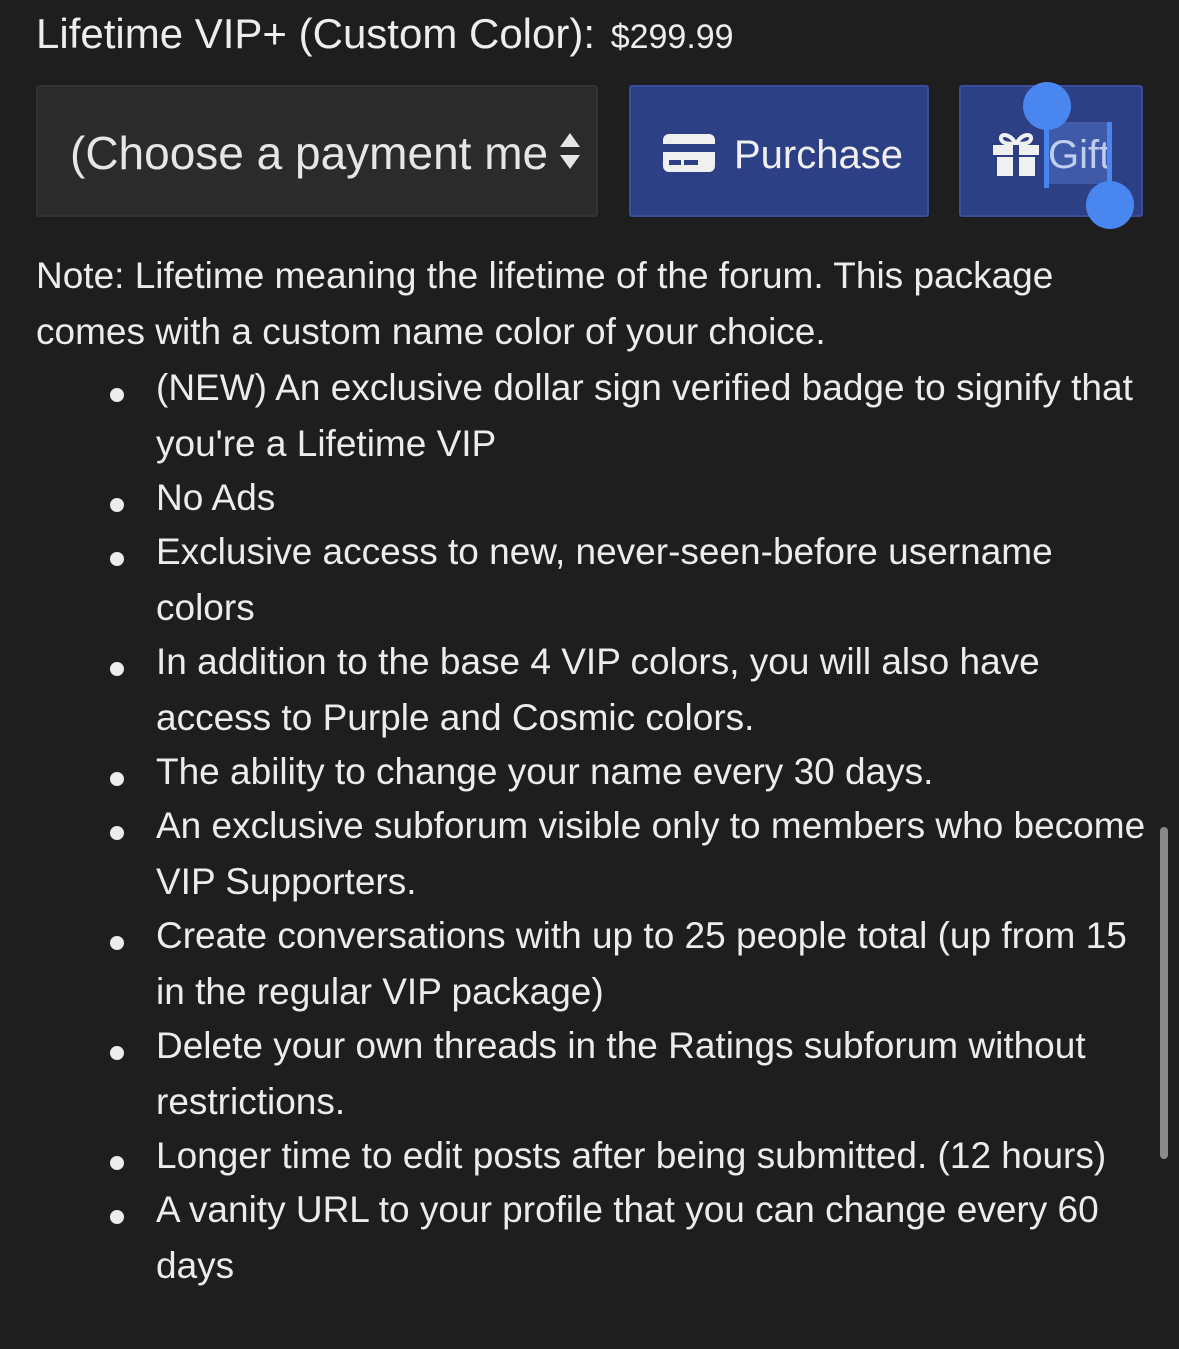  Describe the element at coordinates (672, 37) in the screenshot. I see `package-price: $299.99` at that location.